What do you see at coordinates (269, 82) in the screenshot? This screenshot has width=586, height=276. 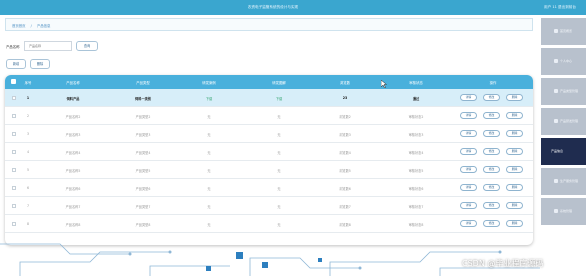 I see `table-header: 序号 产品名称 产品类型 研发案例 研发图解 浏览数 审核状态 操作` at bounding box center [269, 82].